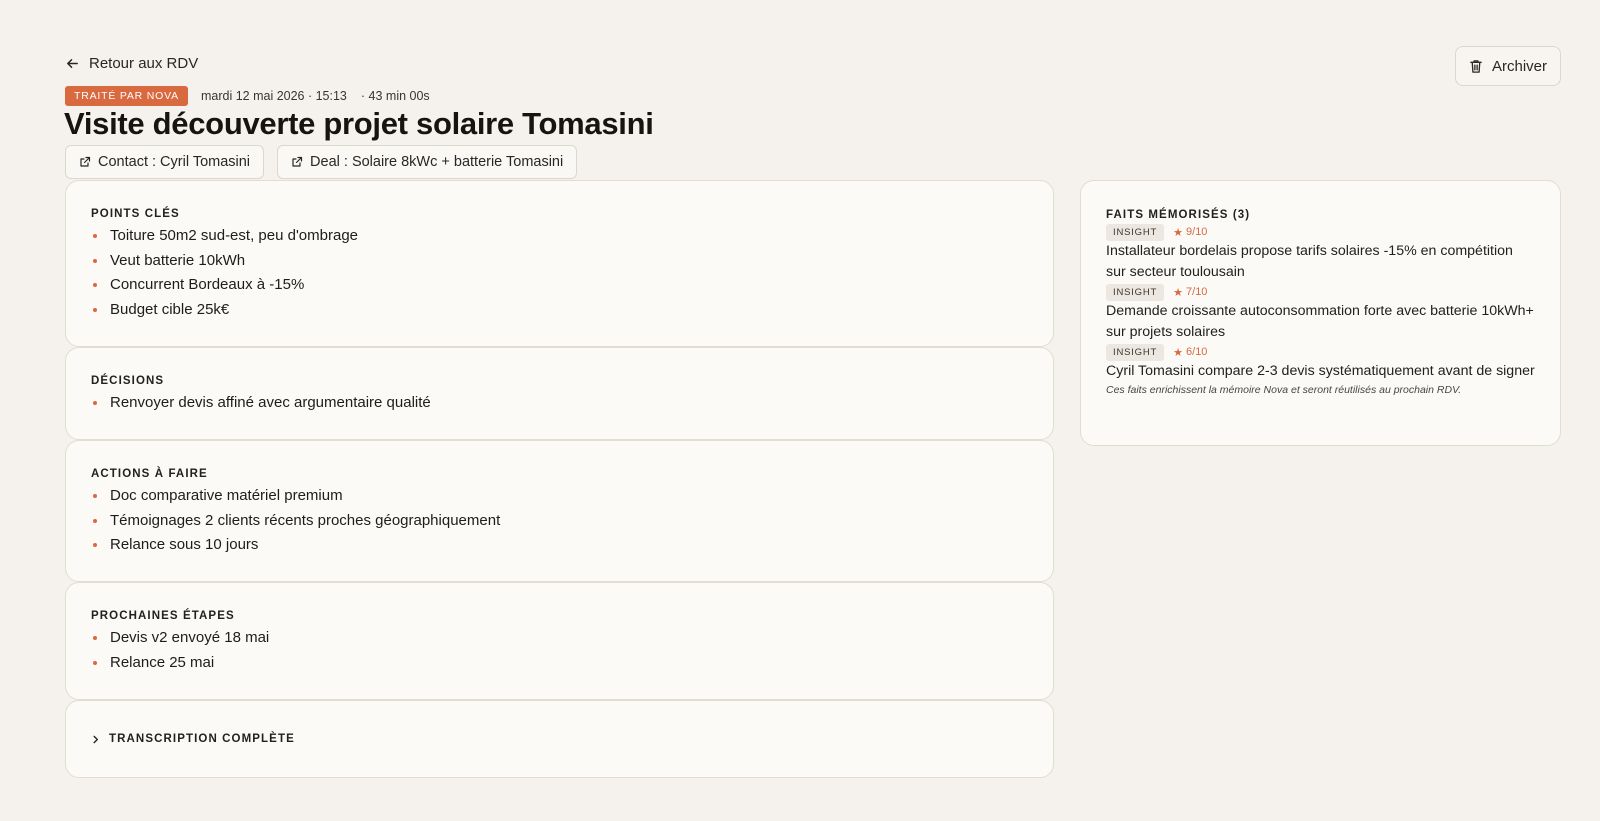  Describe the element at coordinates (273, 96) in the screenshot. I see `meeting-datetime: mardi 12 mai 2026 · 15:13` at that location.